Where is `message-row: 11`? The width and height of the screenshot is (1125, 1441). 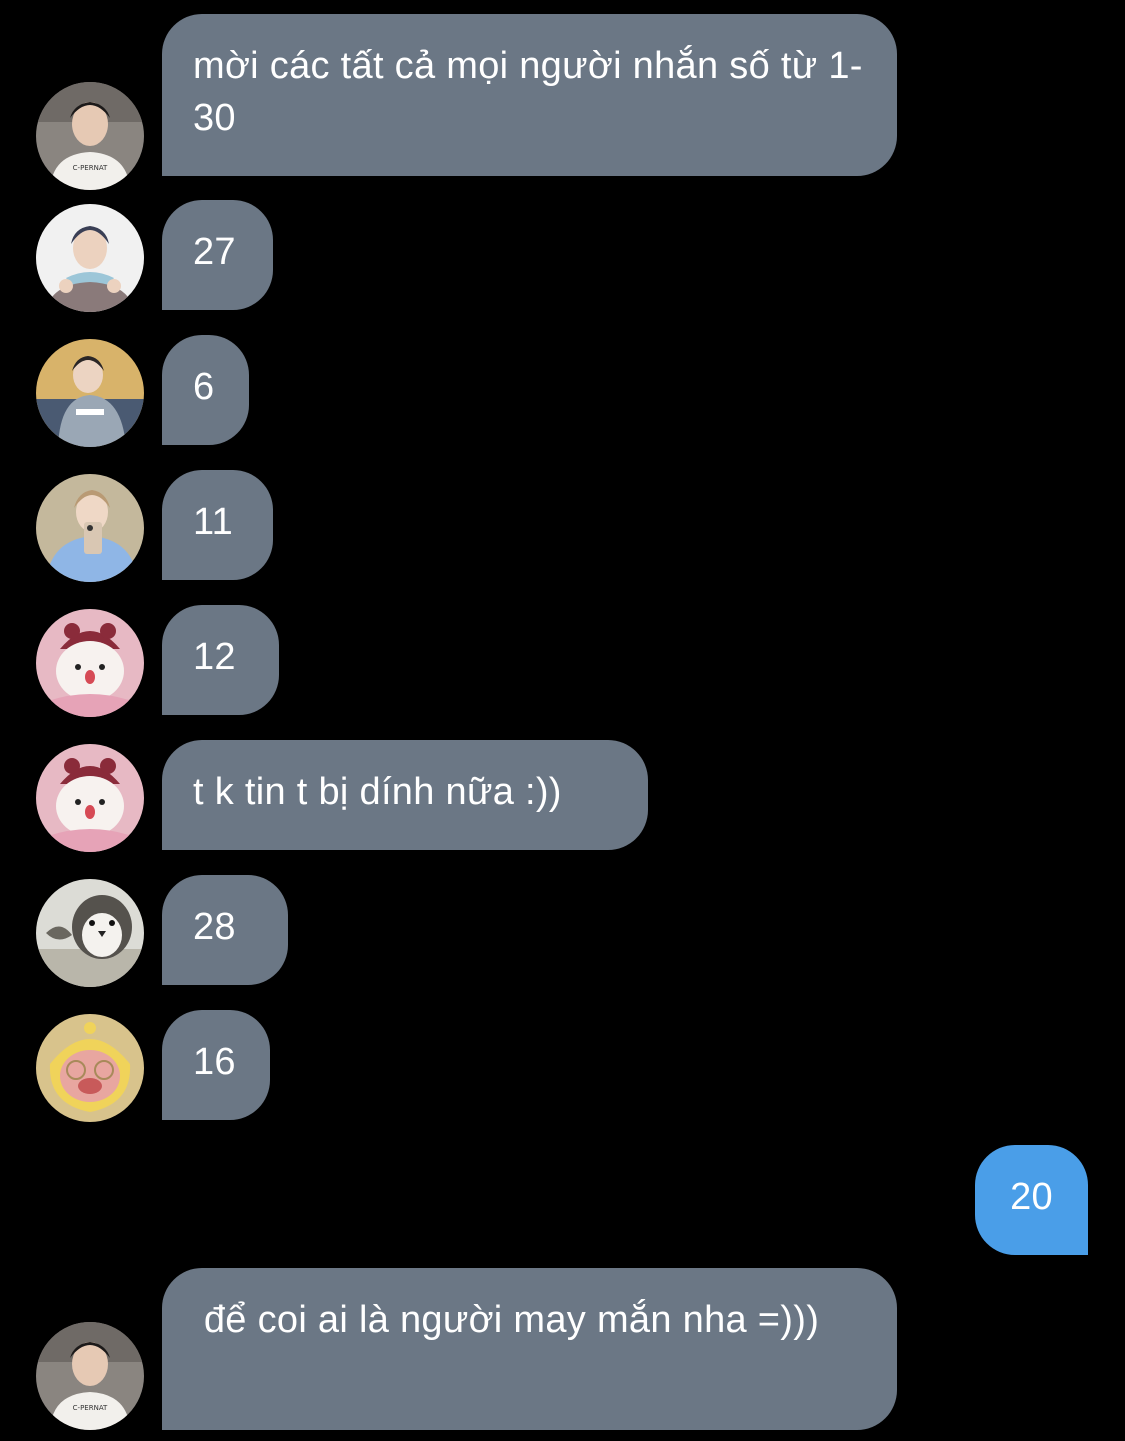 message-row: 11 is located at coordinates (562, 526).